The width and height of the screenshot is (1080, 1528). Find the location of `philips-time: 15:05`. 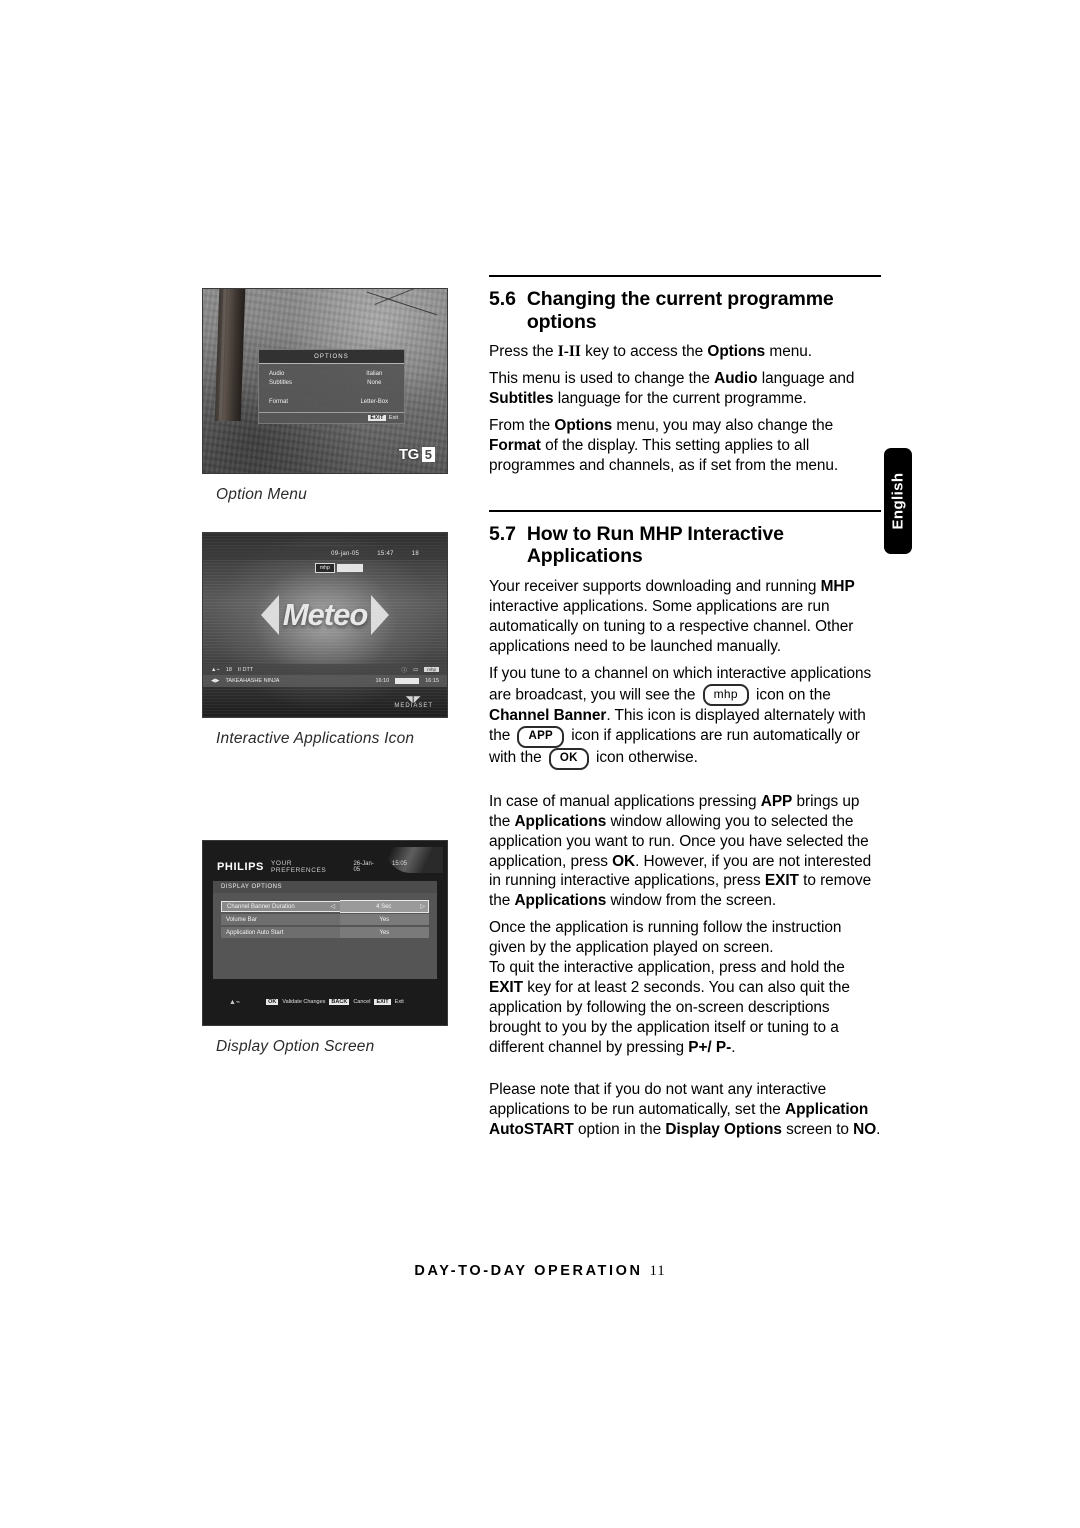

philips-time: 15:05 is located at coordinates (399, 864).